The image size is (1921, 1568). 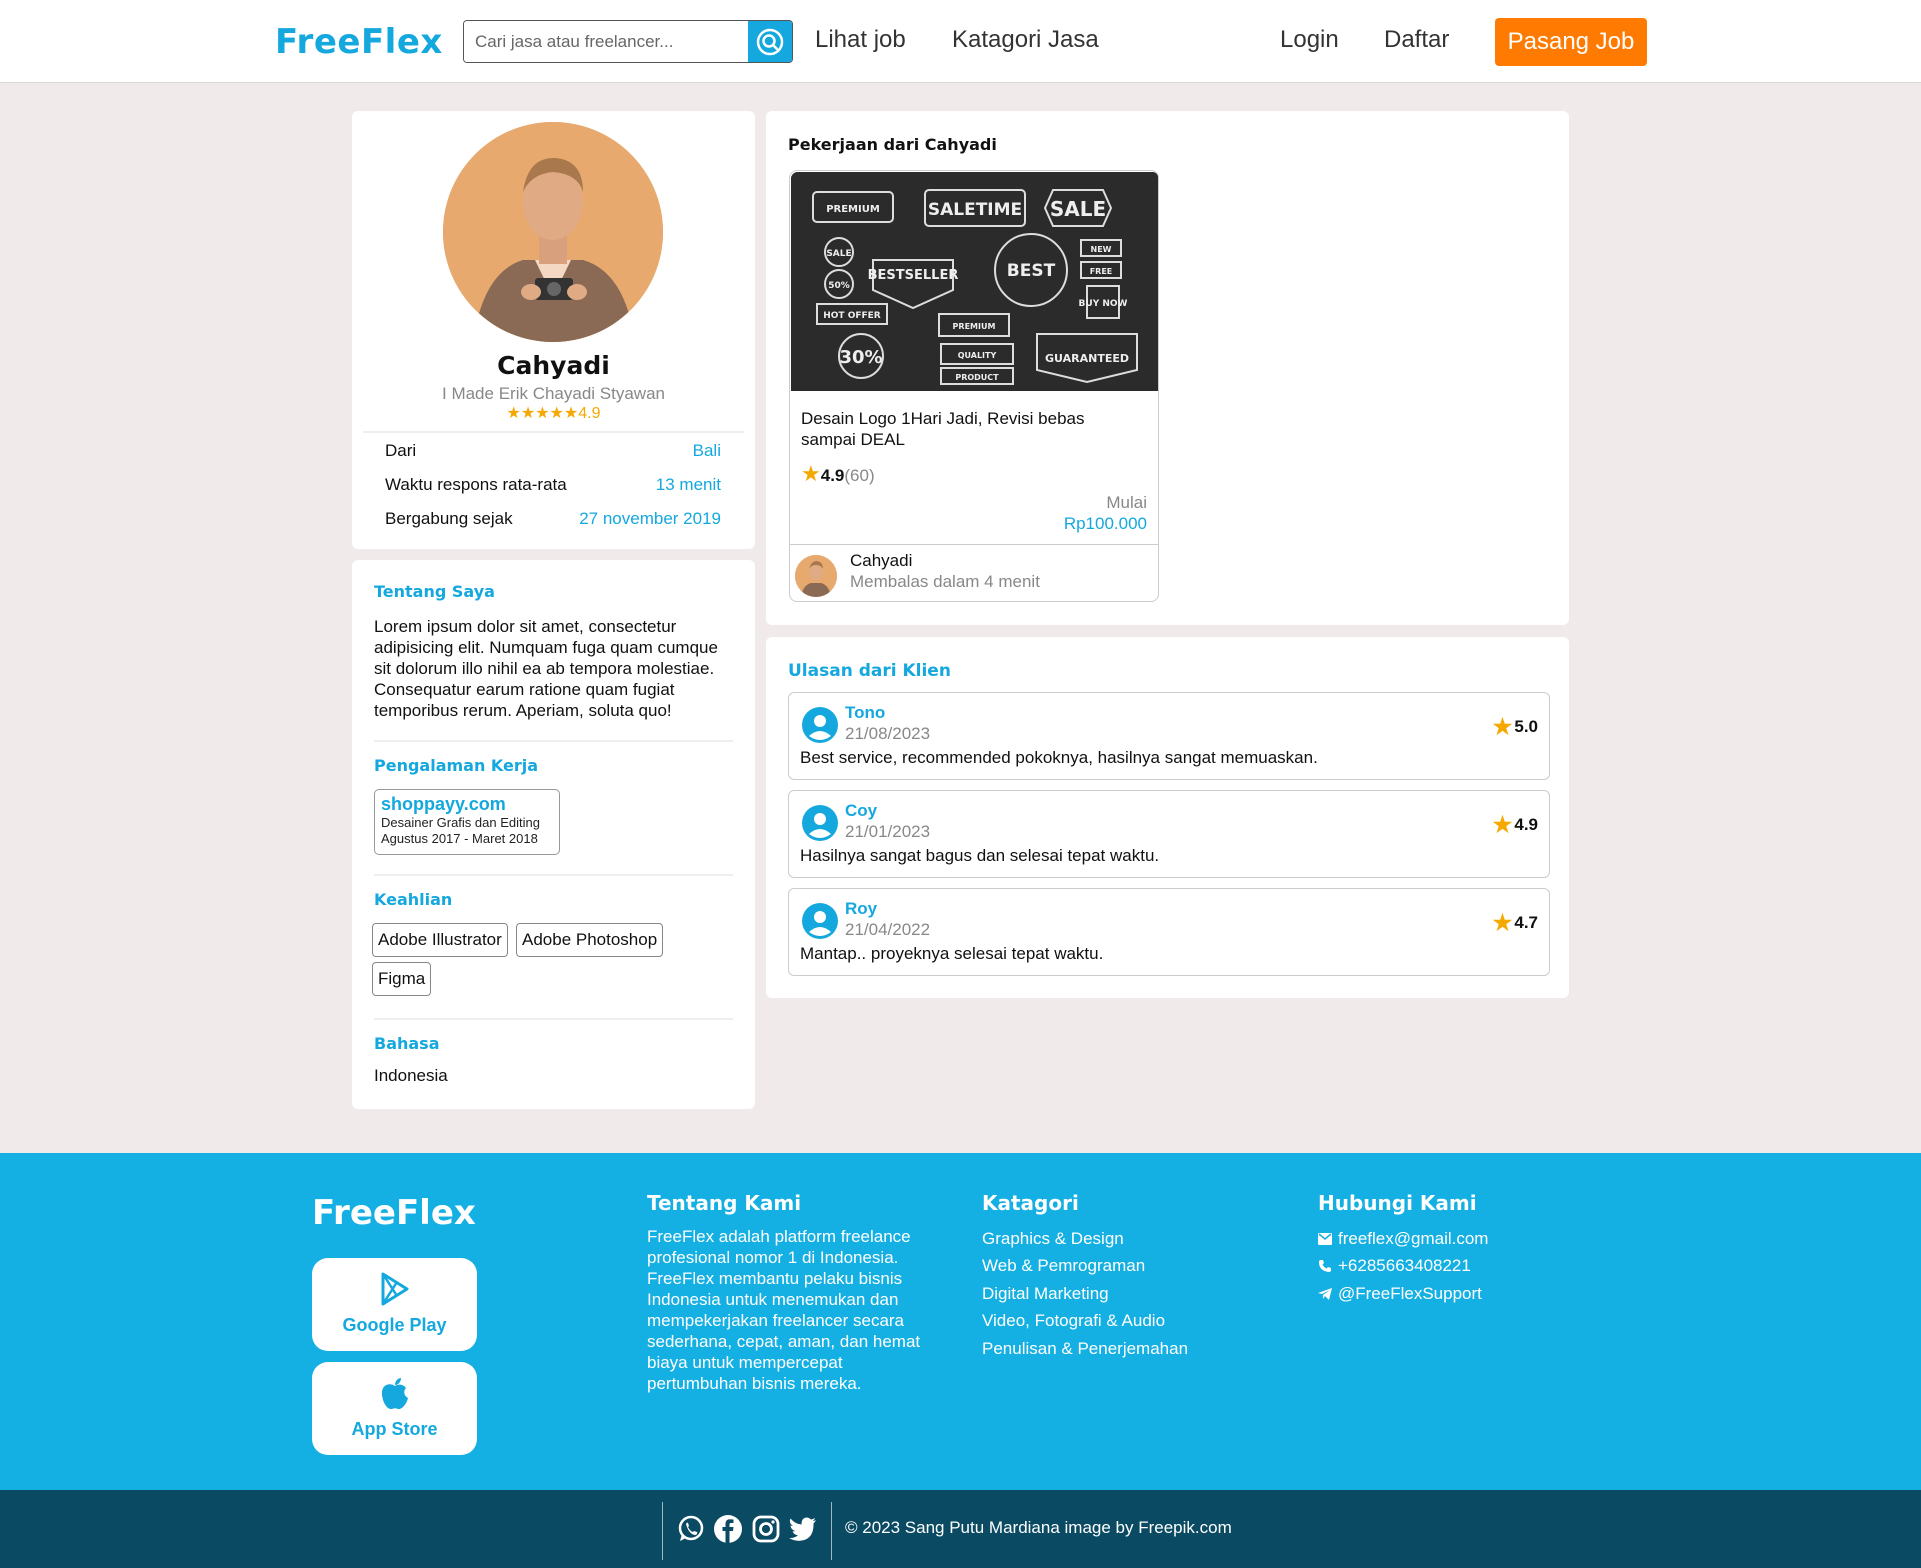 What do you see at coordinates (359, 42) in the screenshot?
I see `logo: FreeFlex` at bounding box center [359, 42].